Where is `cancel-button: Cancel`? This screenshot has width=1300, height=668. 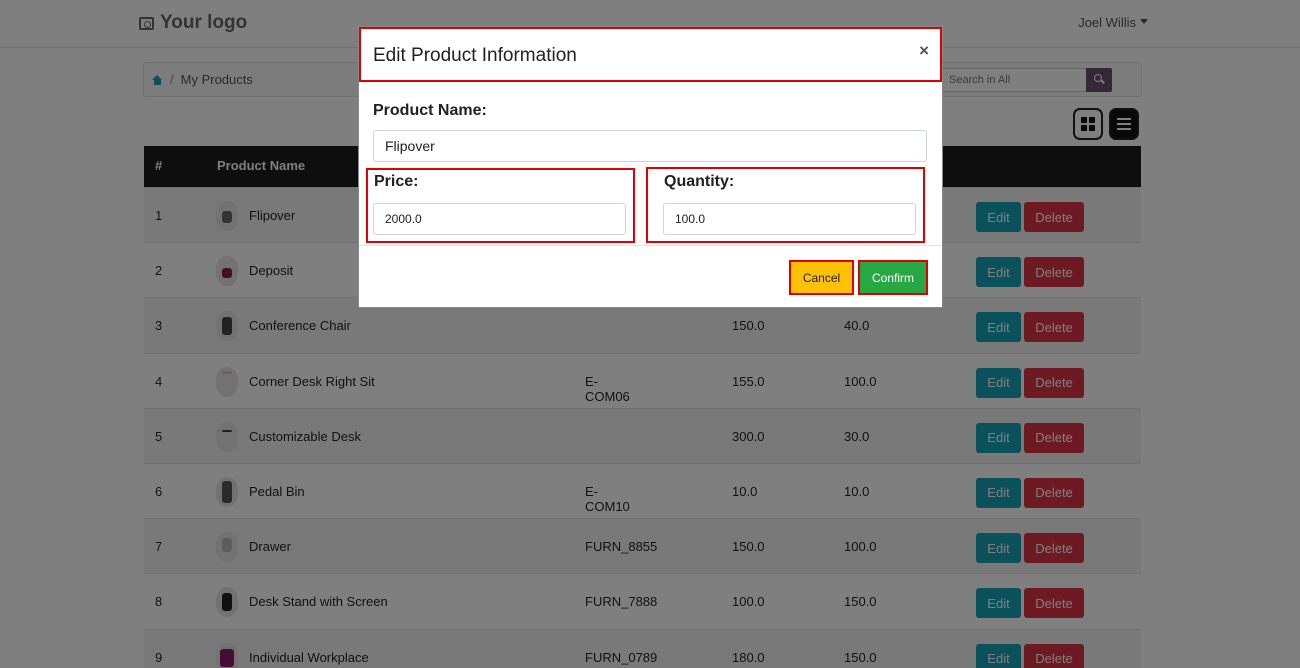 cancel-button: Cancel is located at coordinates (821, 277).